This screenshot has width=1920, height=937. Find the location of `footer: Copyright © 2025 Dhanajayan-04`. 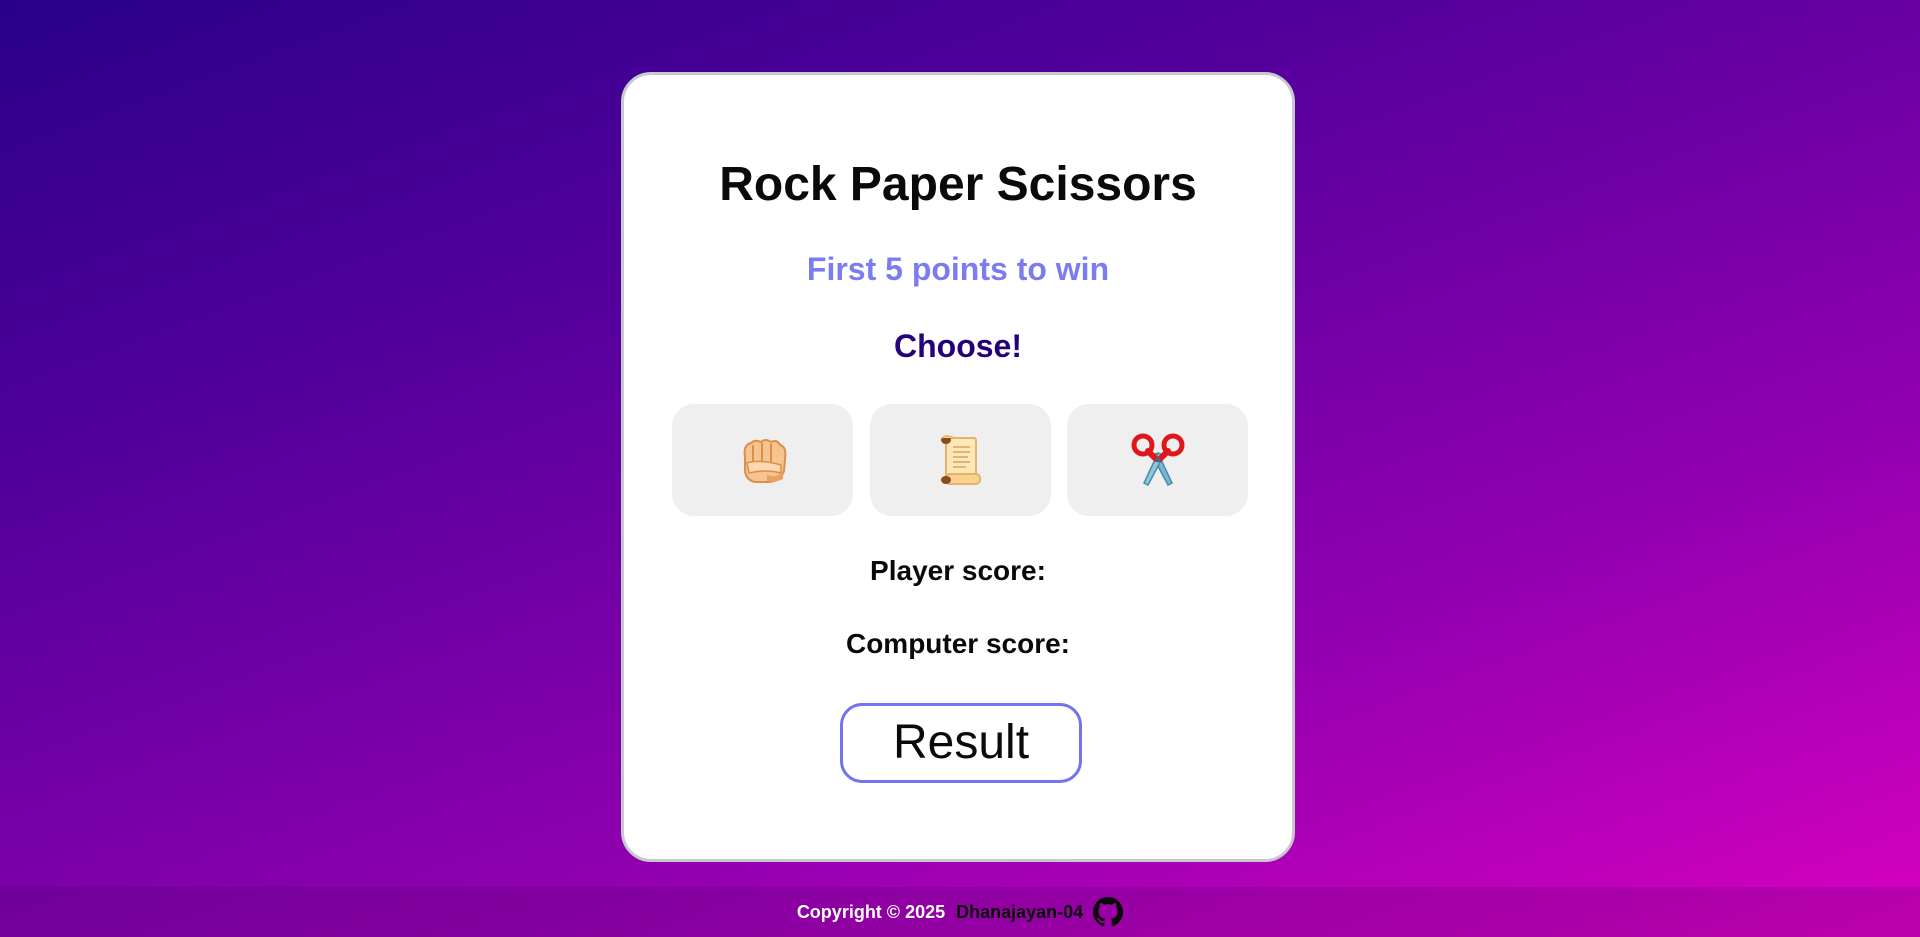

footer: Copyright © 2025 Dhanajayan-04 is located at coordinates (960, 912).